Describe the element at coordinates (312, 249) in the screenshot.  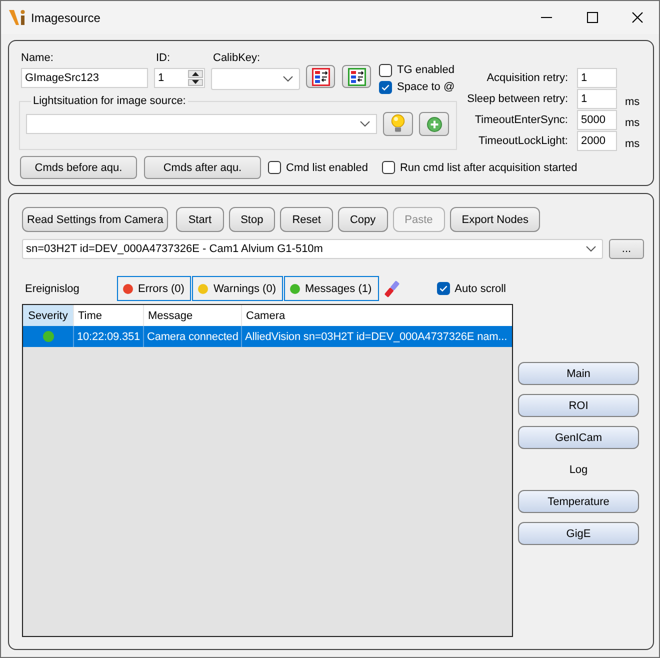
I see `camera-dropdown: sn=03H2T id=DEV_000A4737326E - Cam1 Alvium G1-510m` at that location.